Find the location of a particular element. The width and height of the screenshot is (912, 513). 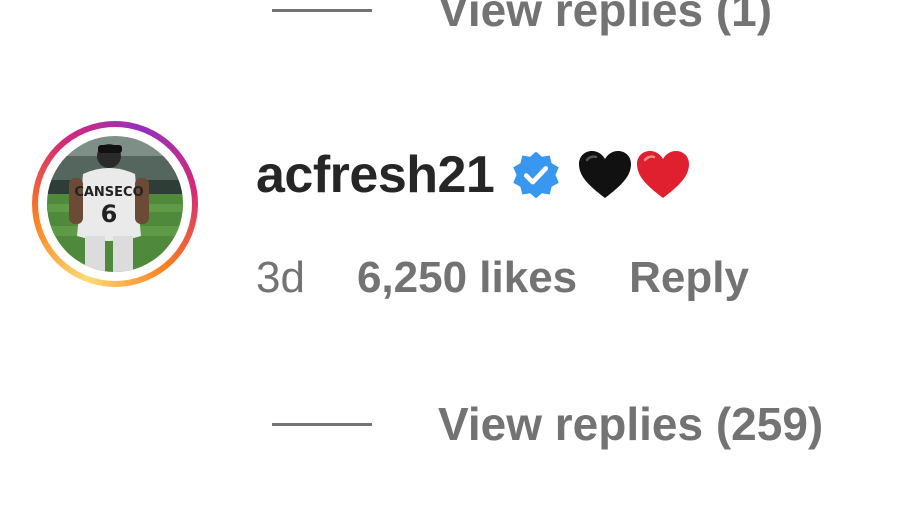

verified-badge-icon is located at coordinates (536, 175).